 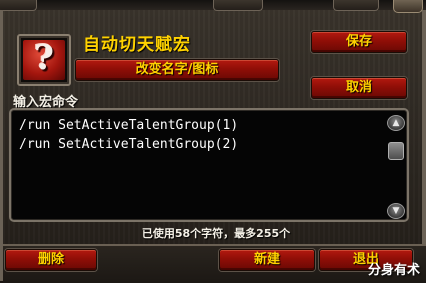 What do you see at coordinates (216, 233) in the screenshot?
I see `char-count-text: 已使用58个字符，最多255个` at bounding box center [216, 233].